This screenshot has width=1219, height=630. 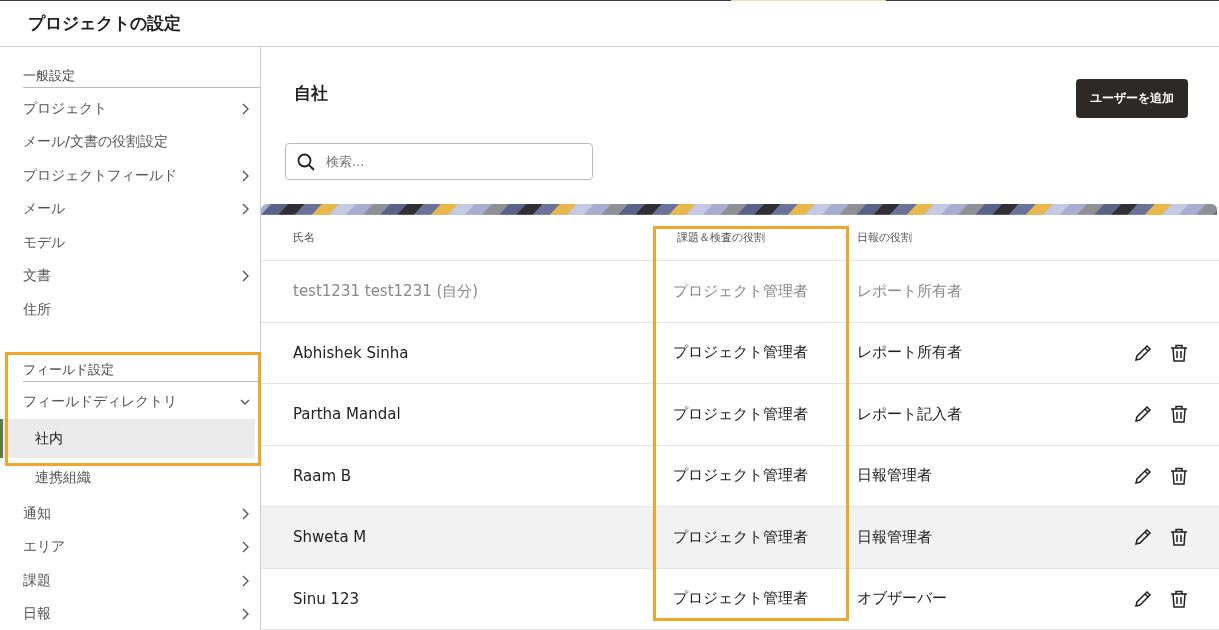 I want to click on sidebar-item: 日報, so click(x=130, y=613).